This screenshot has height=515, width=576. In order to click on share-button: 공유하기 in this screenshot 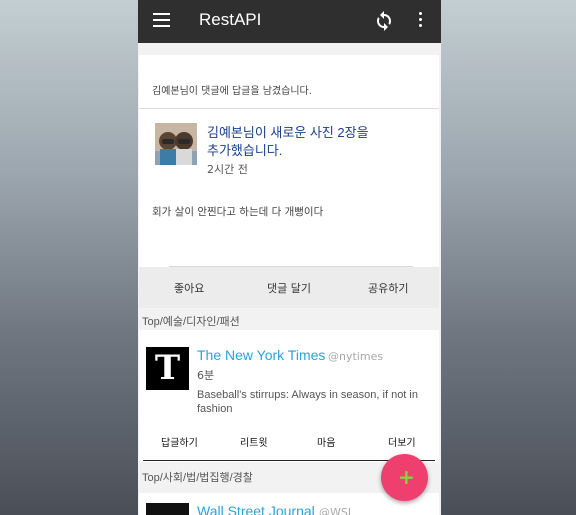, I will do `click(388, 288)`.